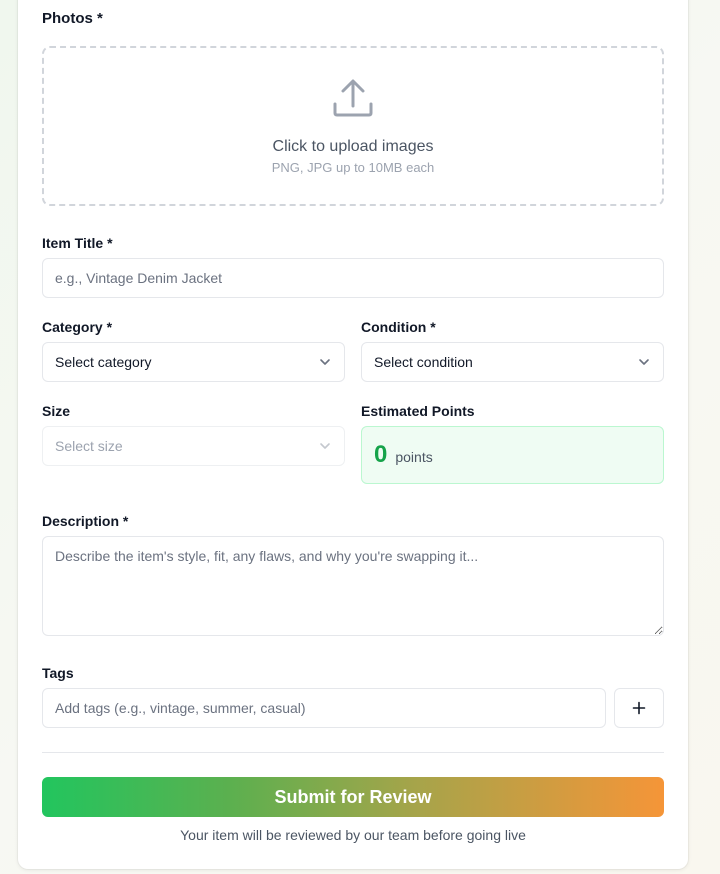  What do you see at coordinates (72, 18) in the screenshot?
I see `photos-label: Photos *` at bounding box center [72, 18].